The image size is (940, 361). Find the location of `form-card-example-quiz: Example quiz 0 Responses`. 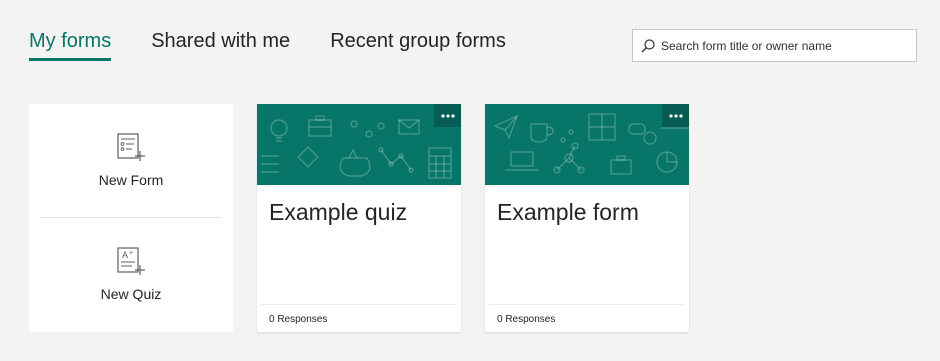

form-card-example-quiz: Example quiz 0 Responses is located at coordinates (359, 218).